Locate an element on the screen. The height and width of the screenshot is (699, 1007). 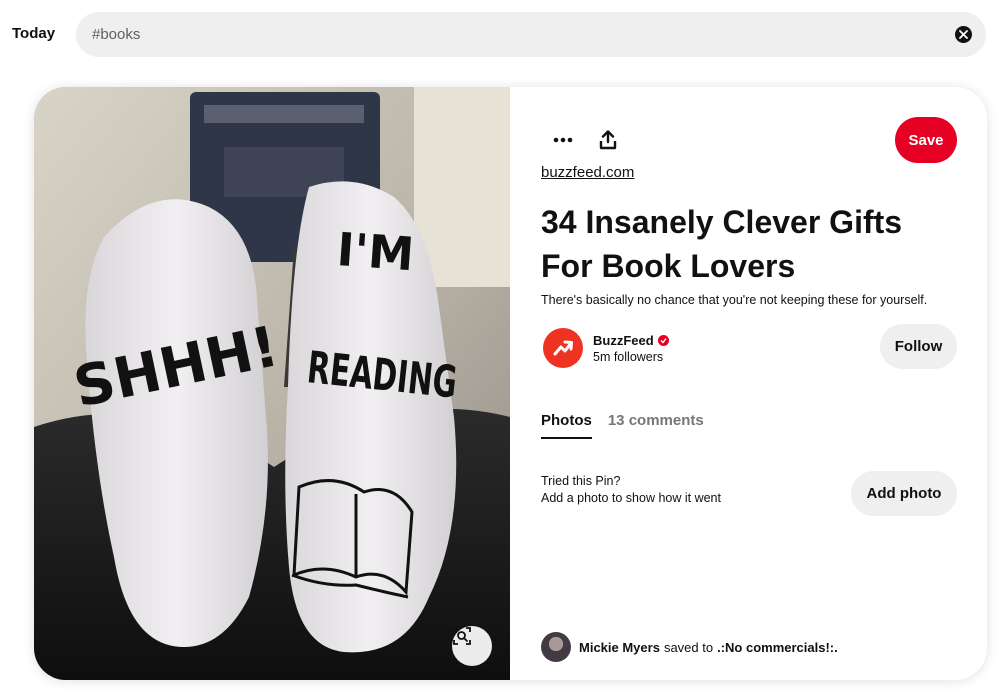
more-options-button is located at coordinates (563, 140).